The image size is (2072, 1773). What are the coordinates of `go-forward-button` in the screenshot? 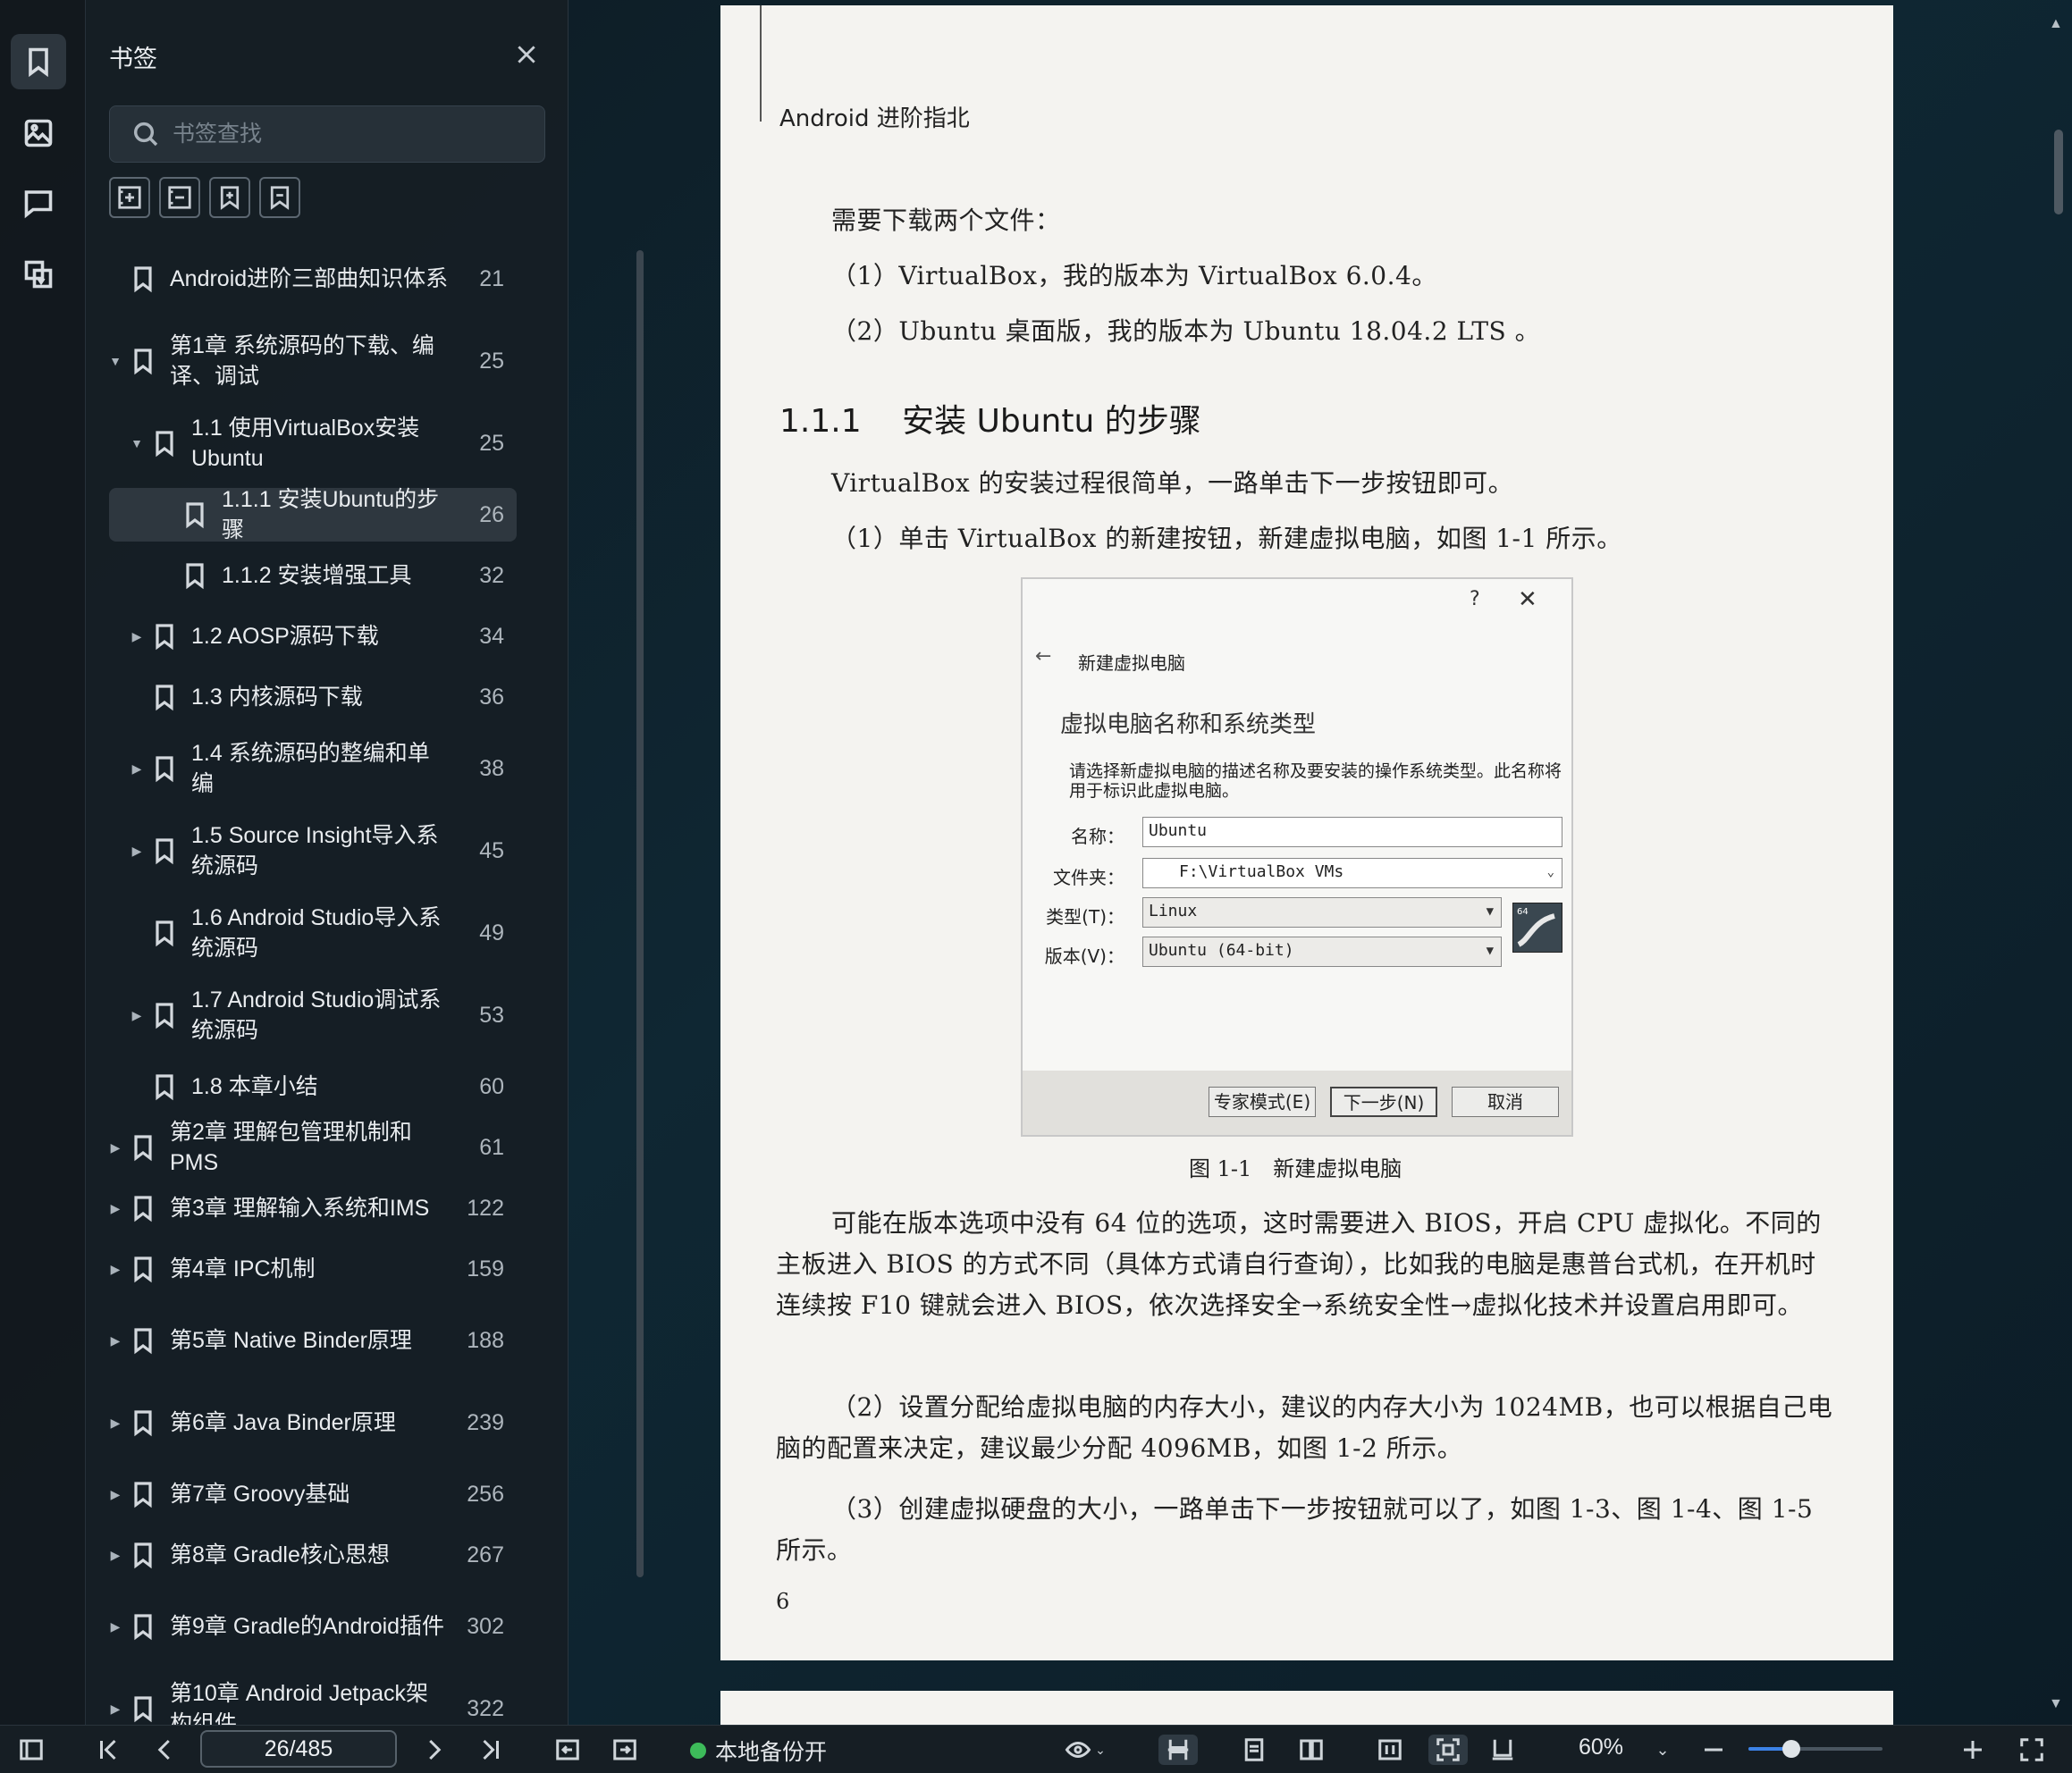 It's located at (625, 1750).